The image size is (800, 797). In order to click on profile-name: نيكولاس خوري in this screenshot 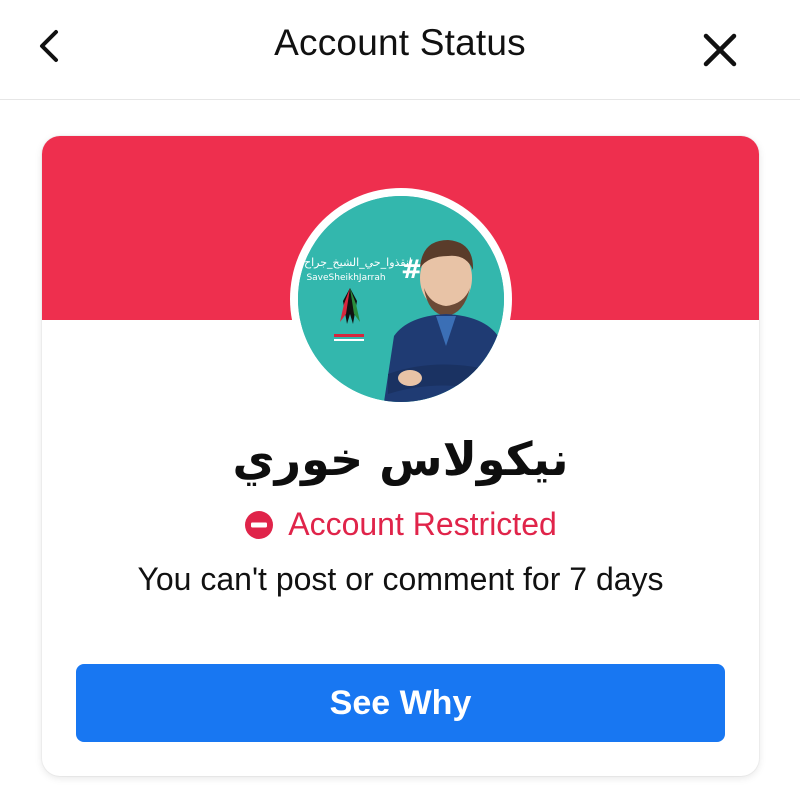, I will do `click(400, 459)`.